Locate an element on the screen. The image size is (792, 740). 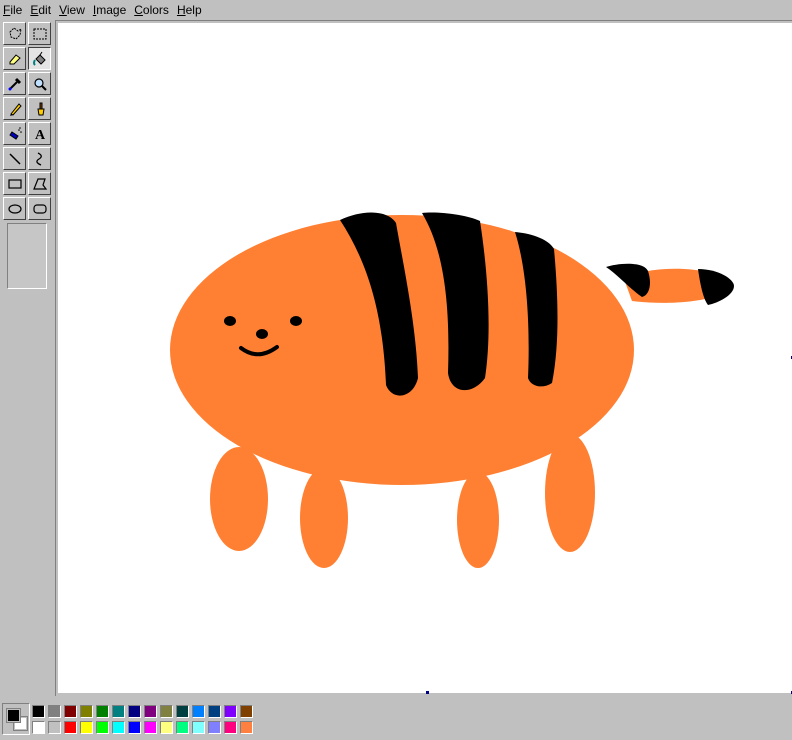
menu-colors: Colors is located at coordinates (151, 10).